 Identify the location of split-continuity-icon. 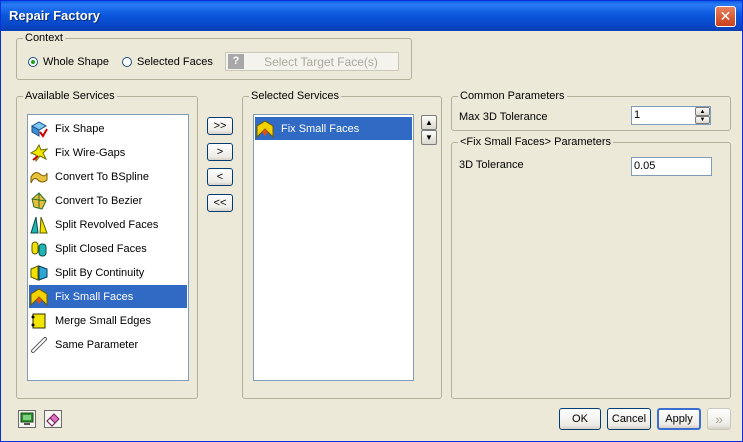
(39, 273).